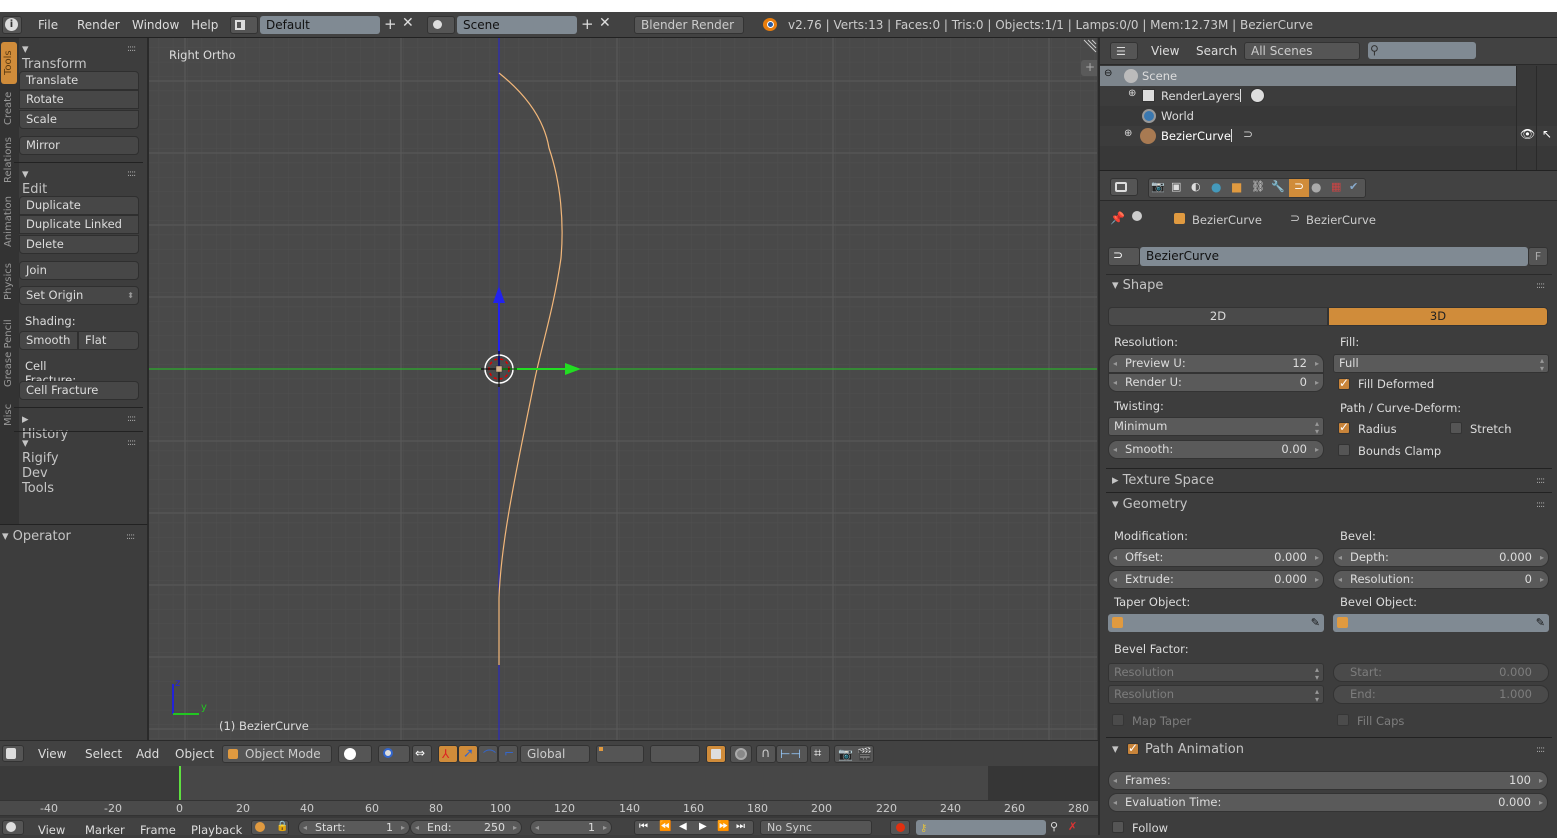 The width and height of the screenshot is (1557, 838). Describe the element at coordinates (1216, 426) in the screenshot. I see `twisting-dropdown: Minimum ▴ ▾` at that location.